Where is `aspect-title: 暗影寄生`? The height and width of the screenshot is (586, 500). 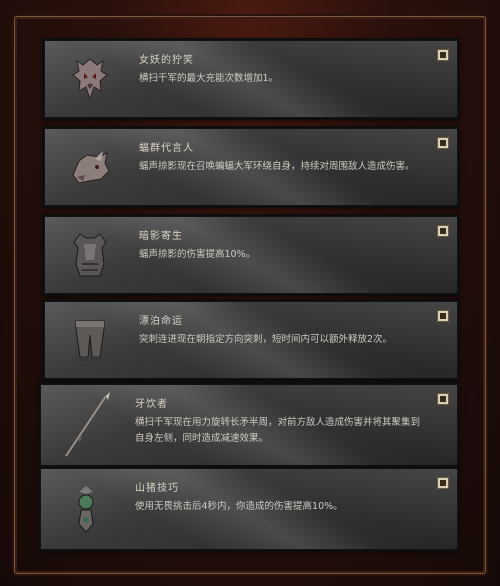 aspect-title: 暗影寄生 is located at coordinates (161, 236).